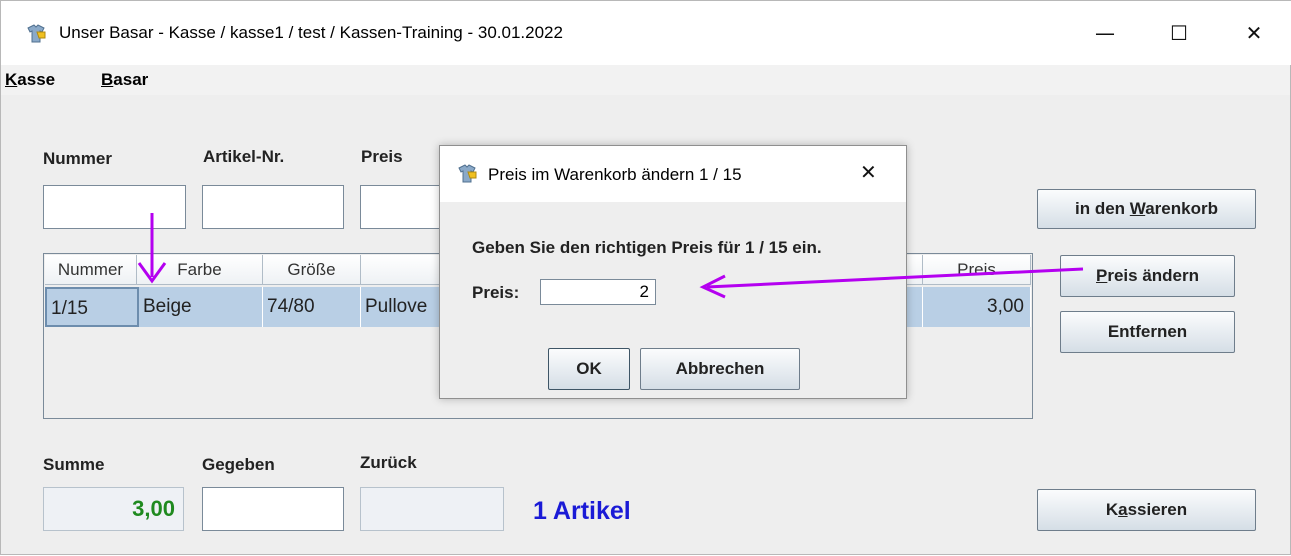  I want to click on in-den-warenkorb-button: in den Warenkorb, so click(1146, 209).